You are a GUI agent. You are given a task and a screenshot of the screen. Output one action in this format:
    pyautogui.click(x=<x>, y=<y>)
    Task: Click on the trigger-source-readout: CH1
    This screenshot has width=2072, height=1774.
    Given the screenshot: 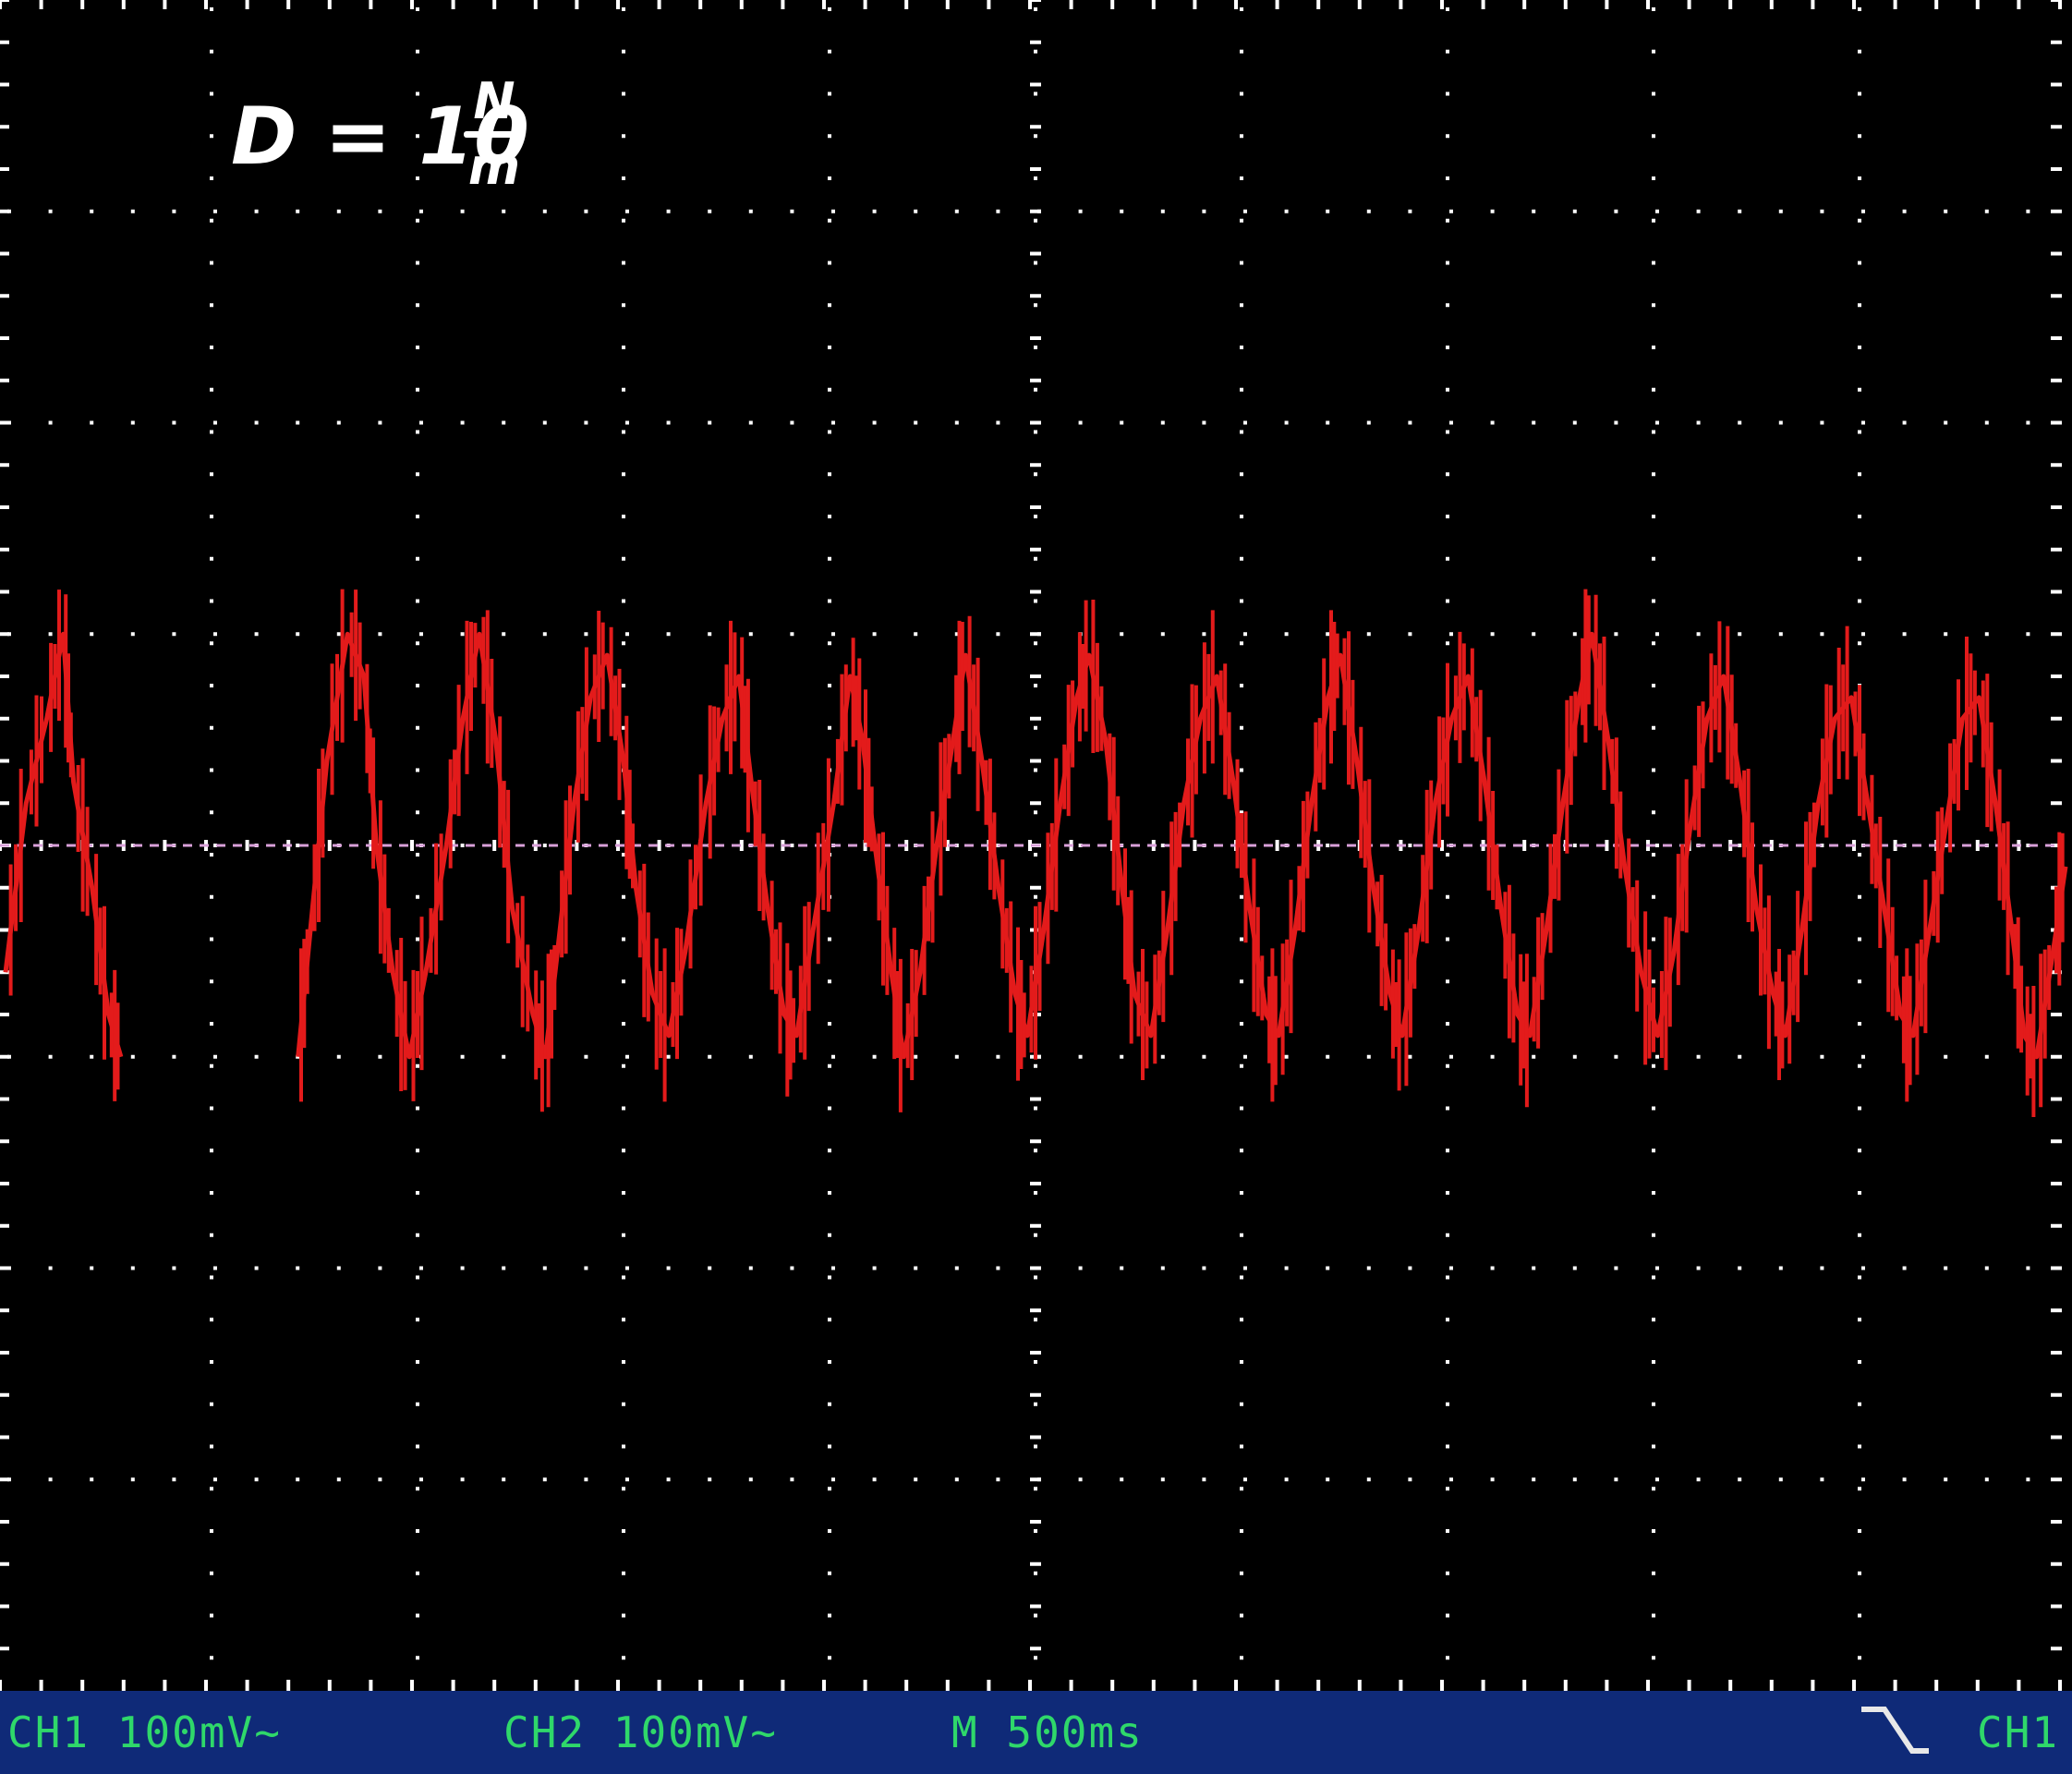 What is the action you would take?
    pyautogui.click(x=2018, y=1732)
    